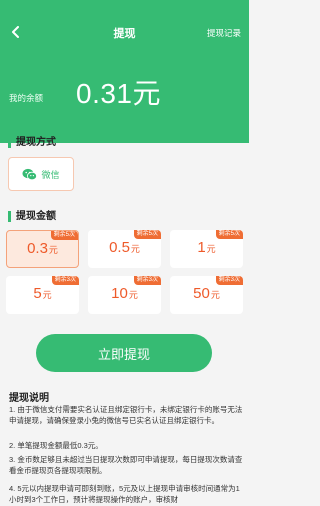 Image resolution: width=320 pixels, height=506 pixels. I want to click on withdraw-record-link: 提现记录, so click(224, 33).